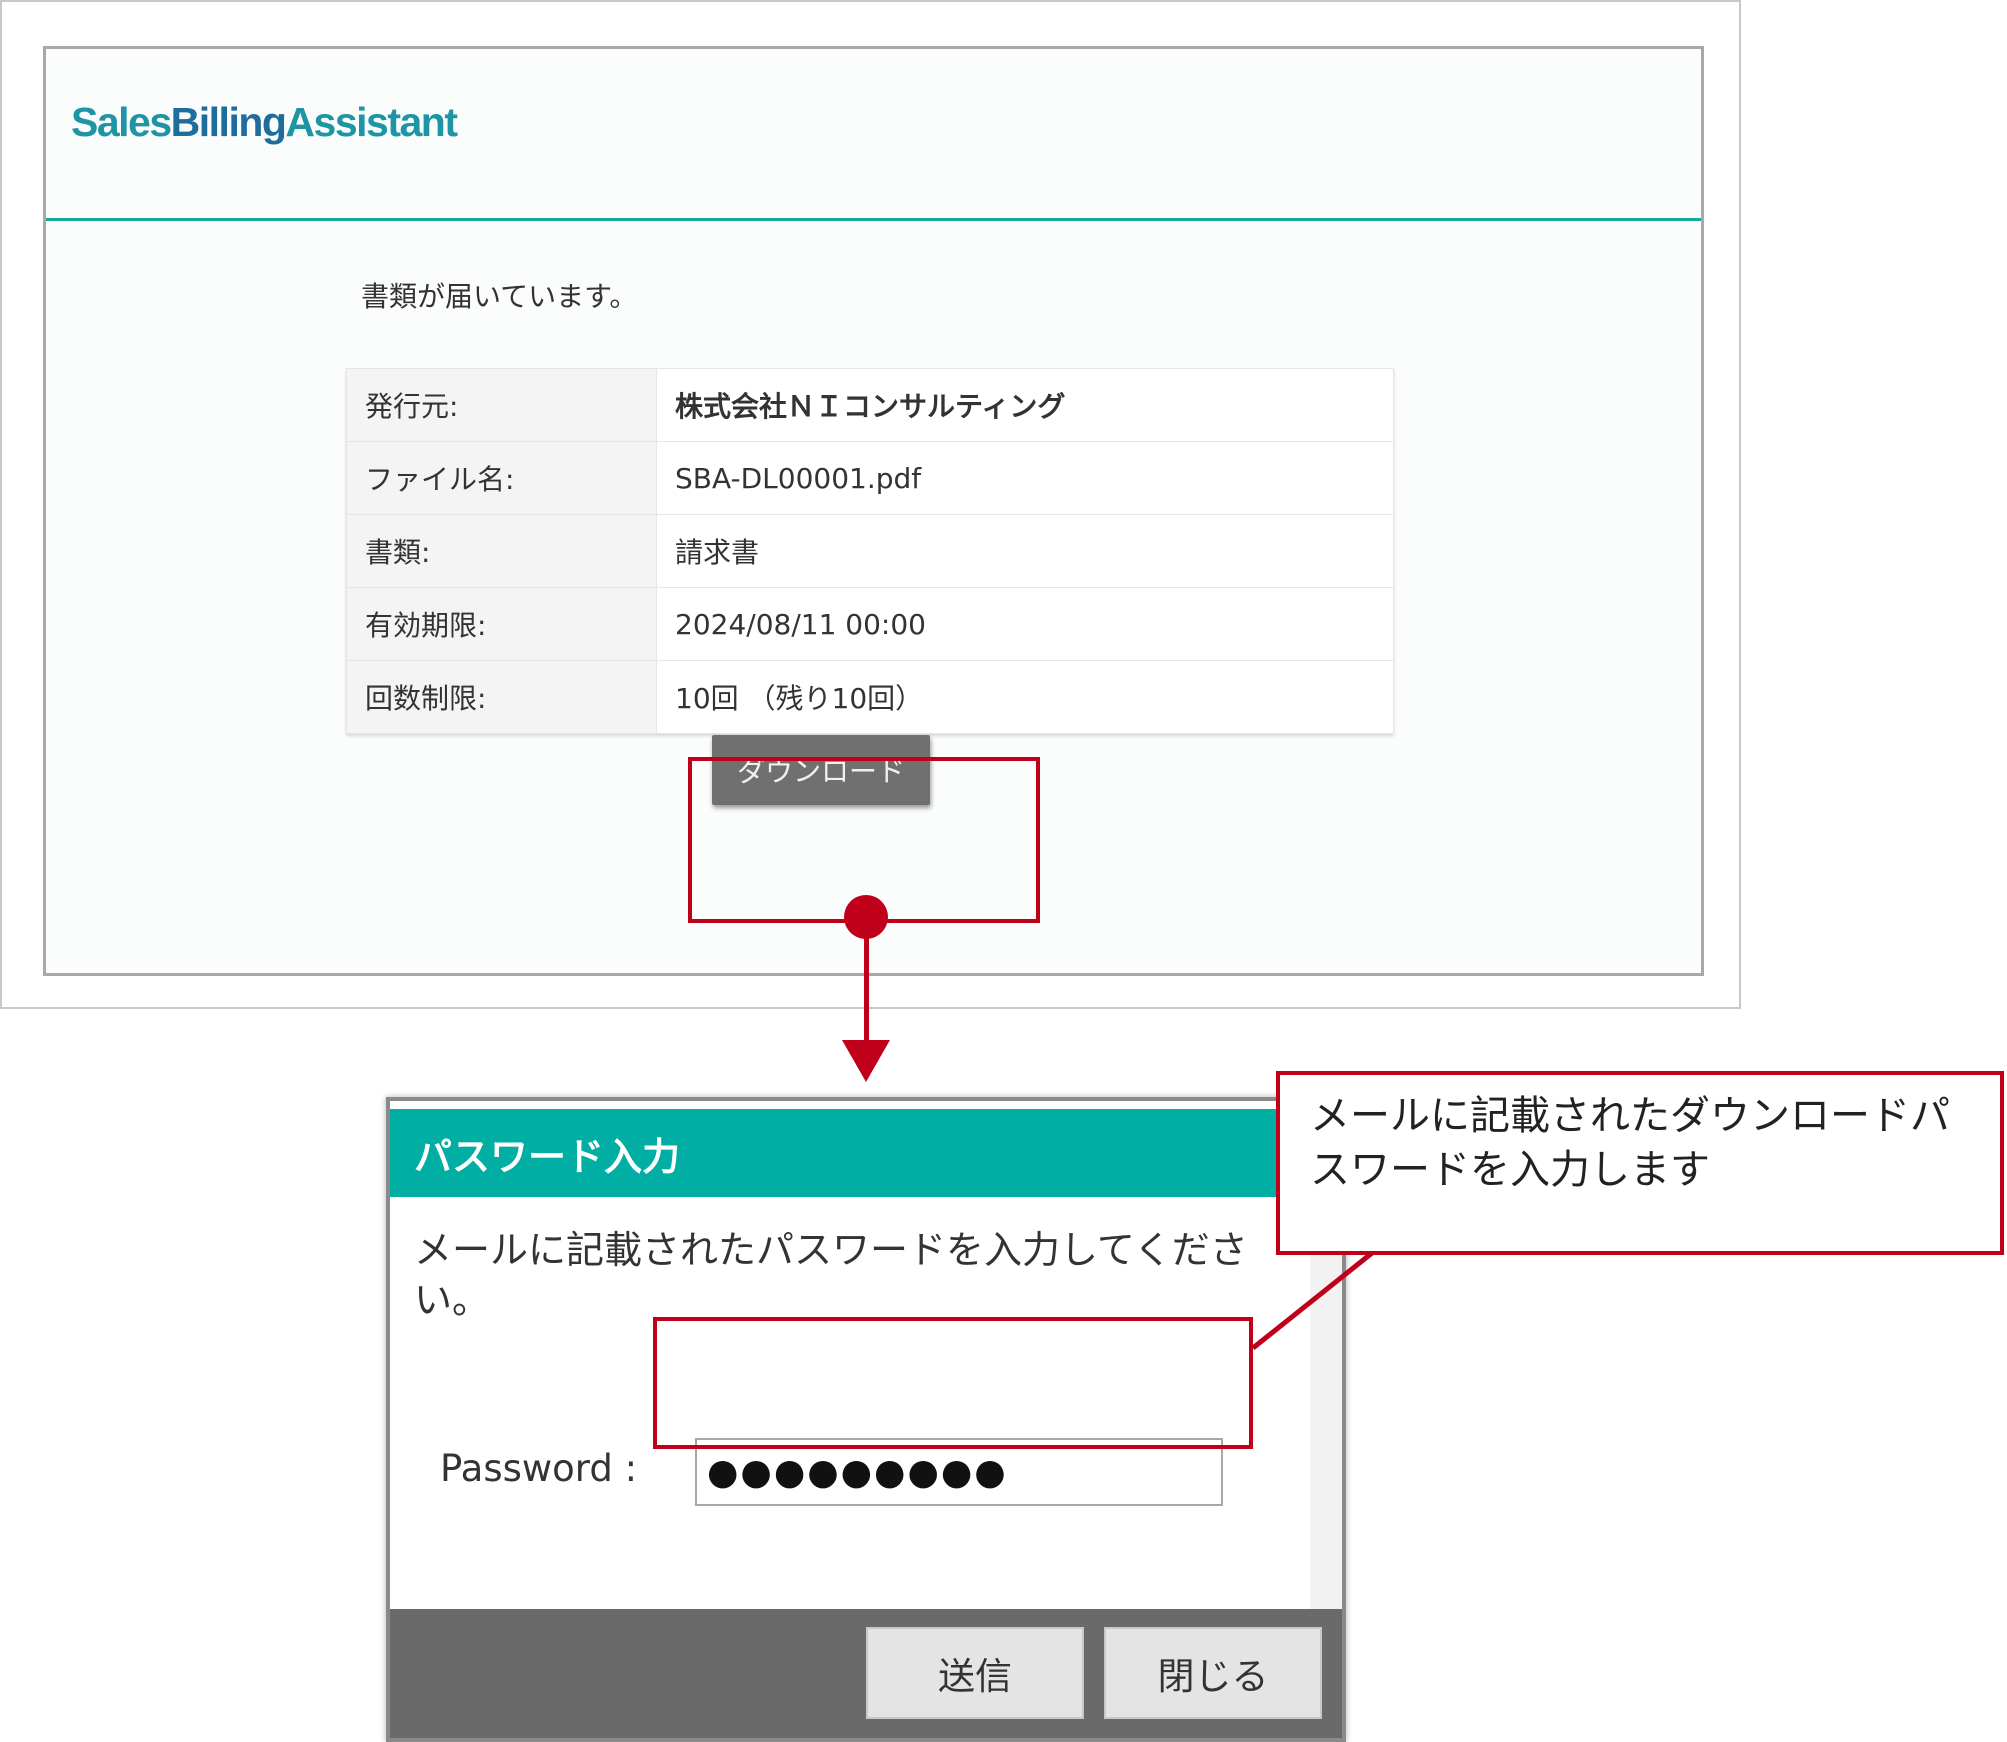 Image resolution: width=2007 pixels, height=1742 pixels. What do you see at coordinates (1213, 1673) in the screenshot?
I see `close-button: 閉じる` at bounding box center [1213, 1673].